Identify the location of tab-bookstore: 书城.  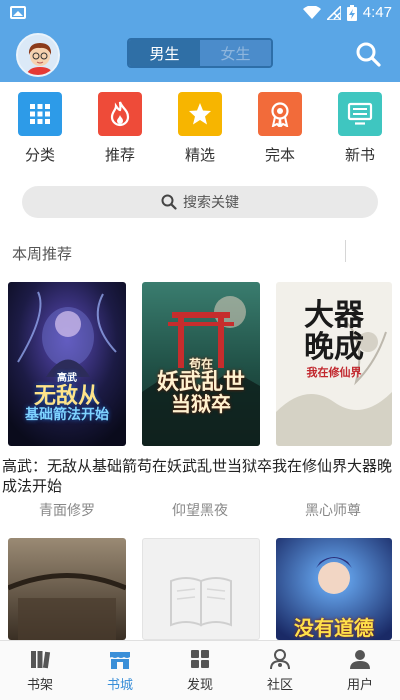
(120, 670).